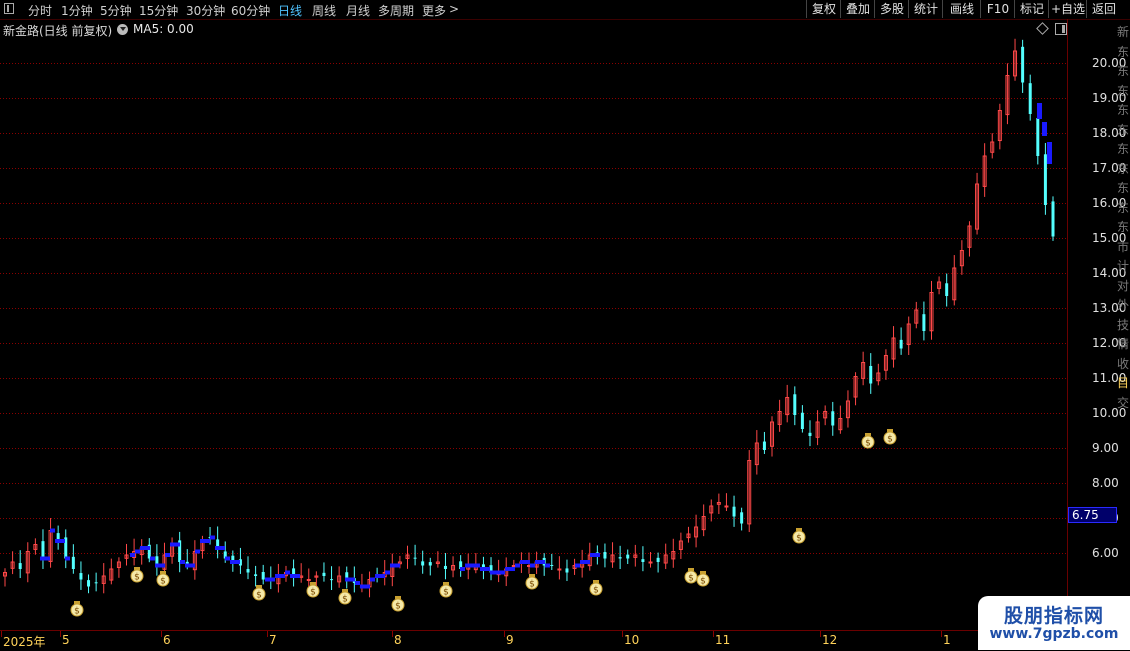 The image size is (1130, 651). I want to click on price-tick: 6.00, so click(1105, 553).